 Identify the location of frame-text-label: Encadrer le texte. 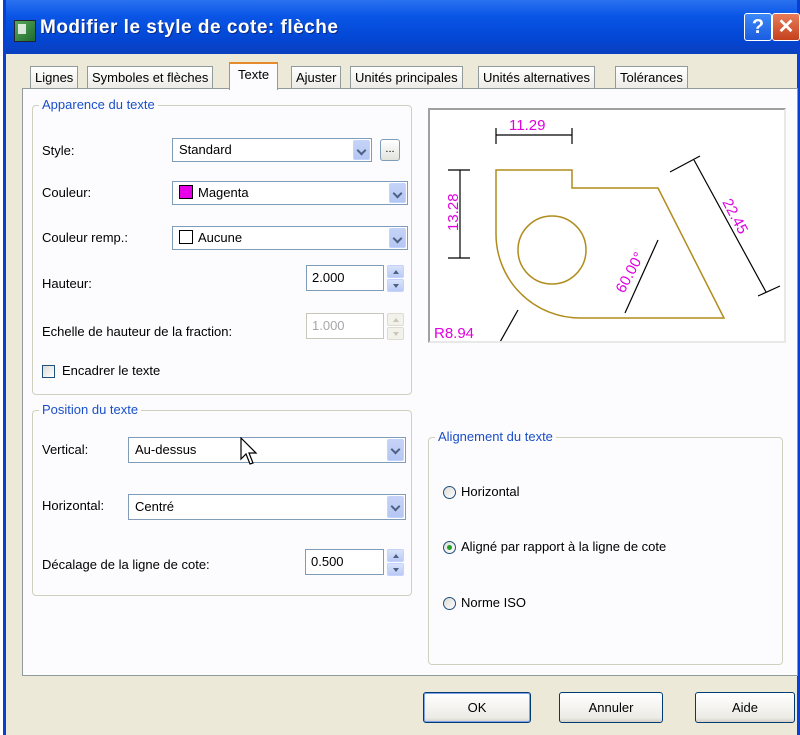
(111, 370).